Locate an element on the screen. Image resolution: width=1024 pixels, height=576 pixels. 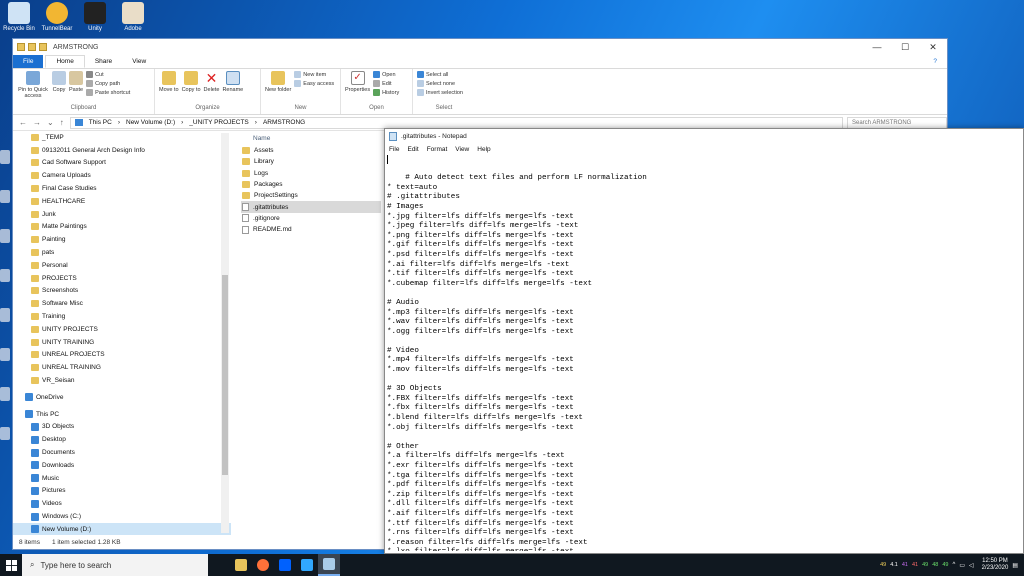
select-all-button: Select all is located at coordinates (440, 74).